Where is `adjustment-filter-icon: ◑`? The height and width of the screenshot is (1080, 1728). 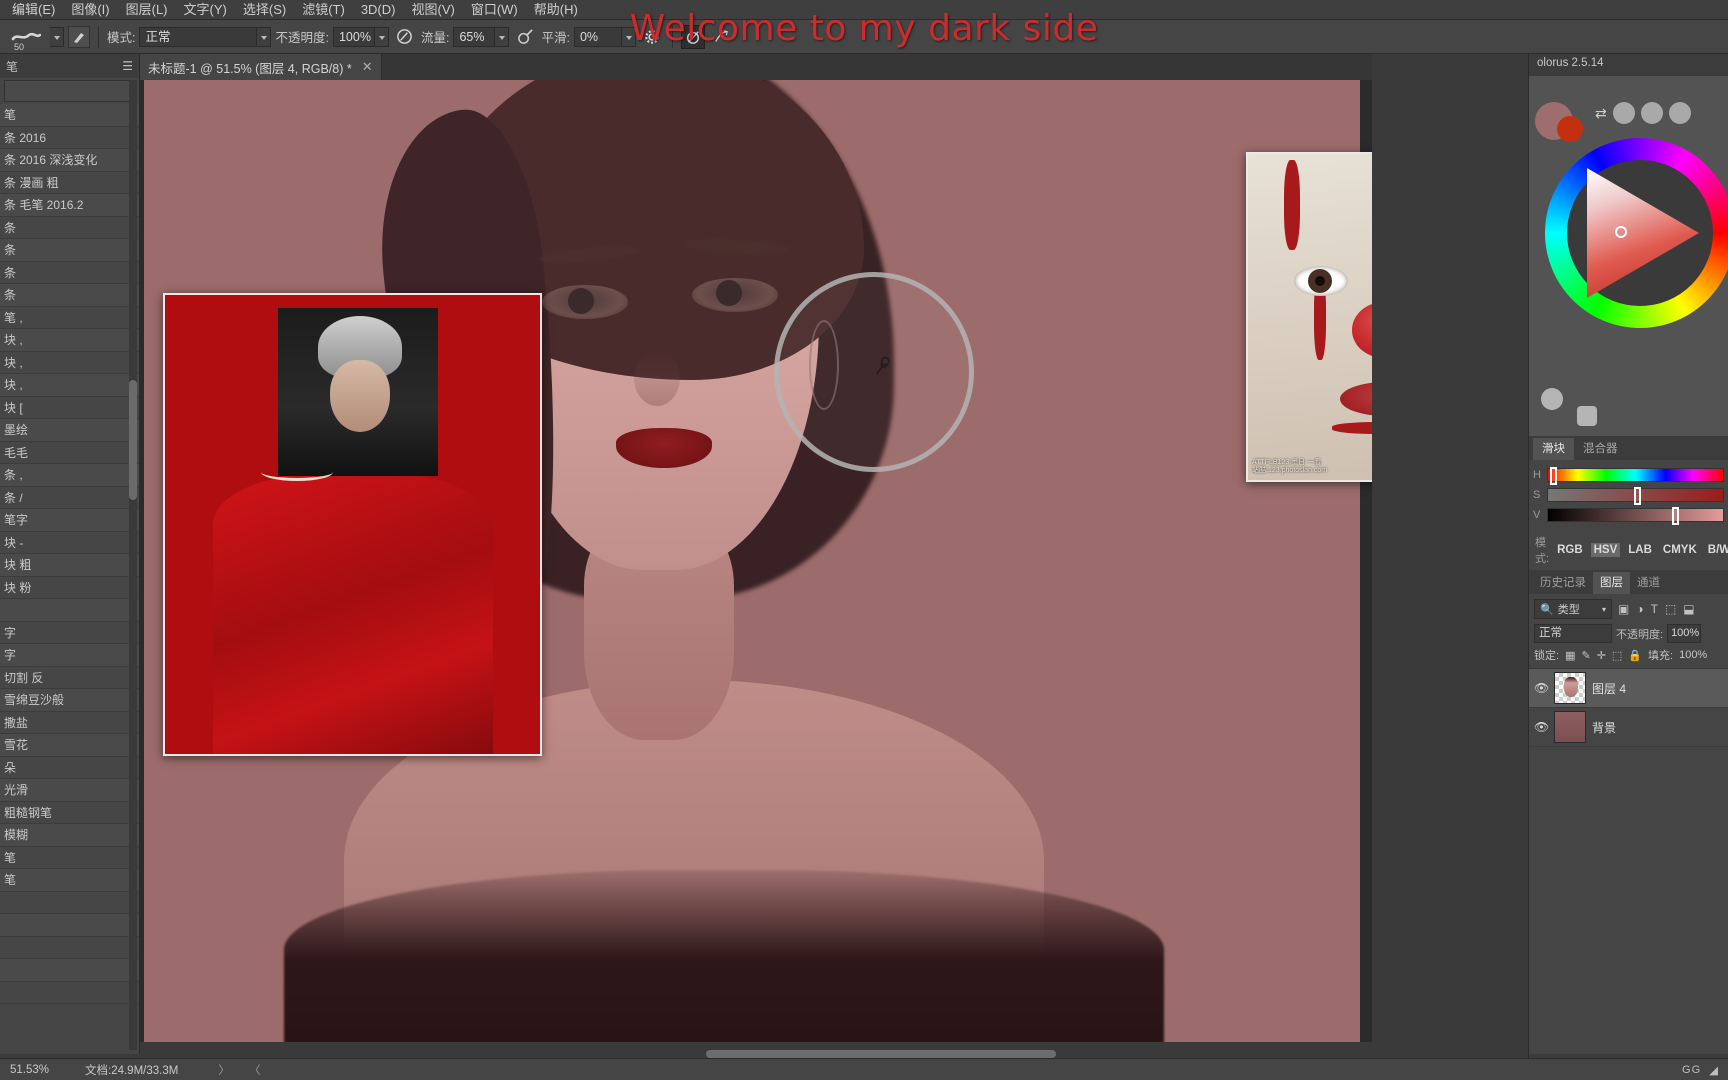 adjustment-filter-icon: ◑ is located at coordinates (1639, 609).